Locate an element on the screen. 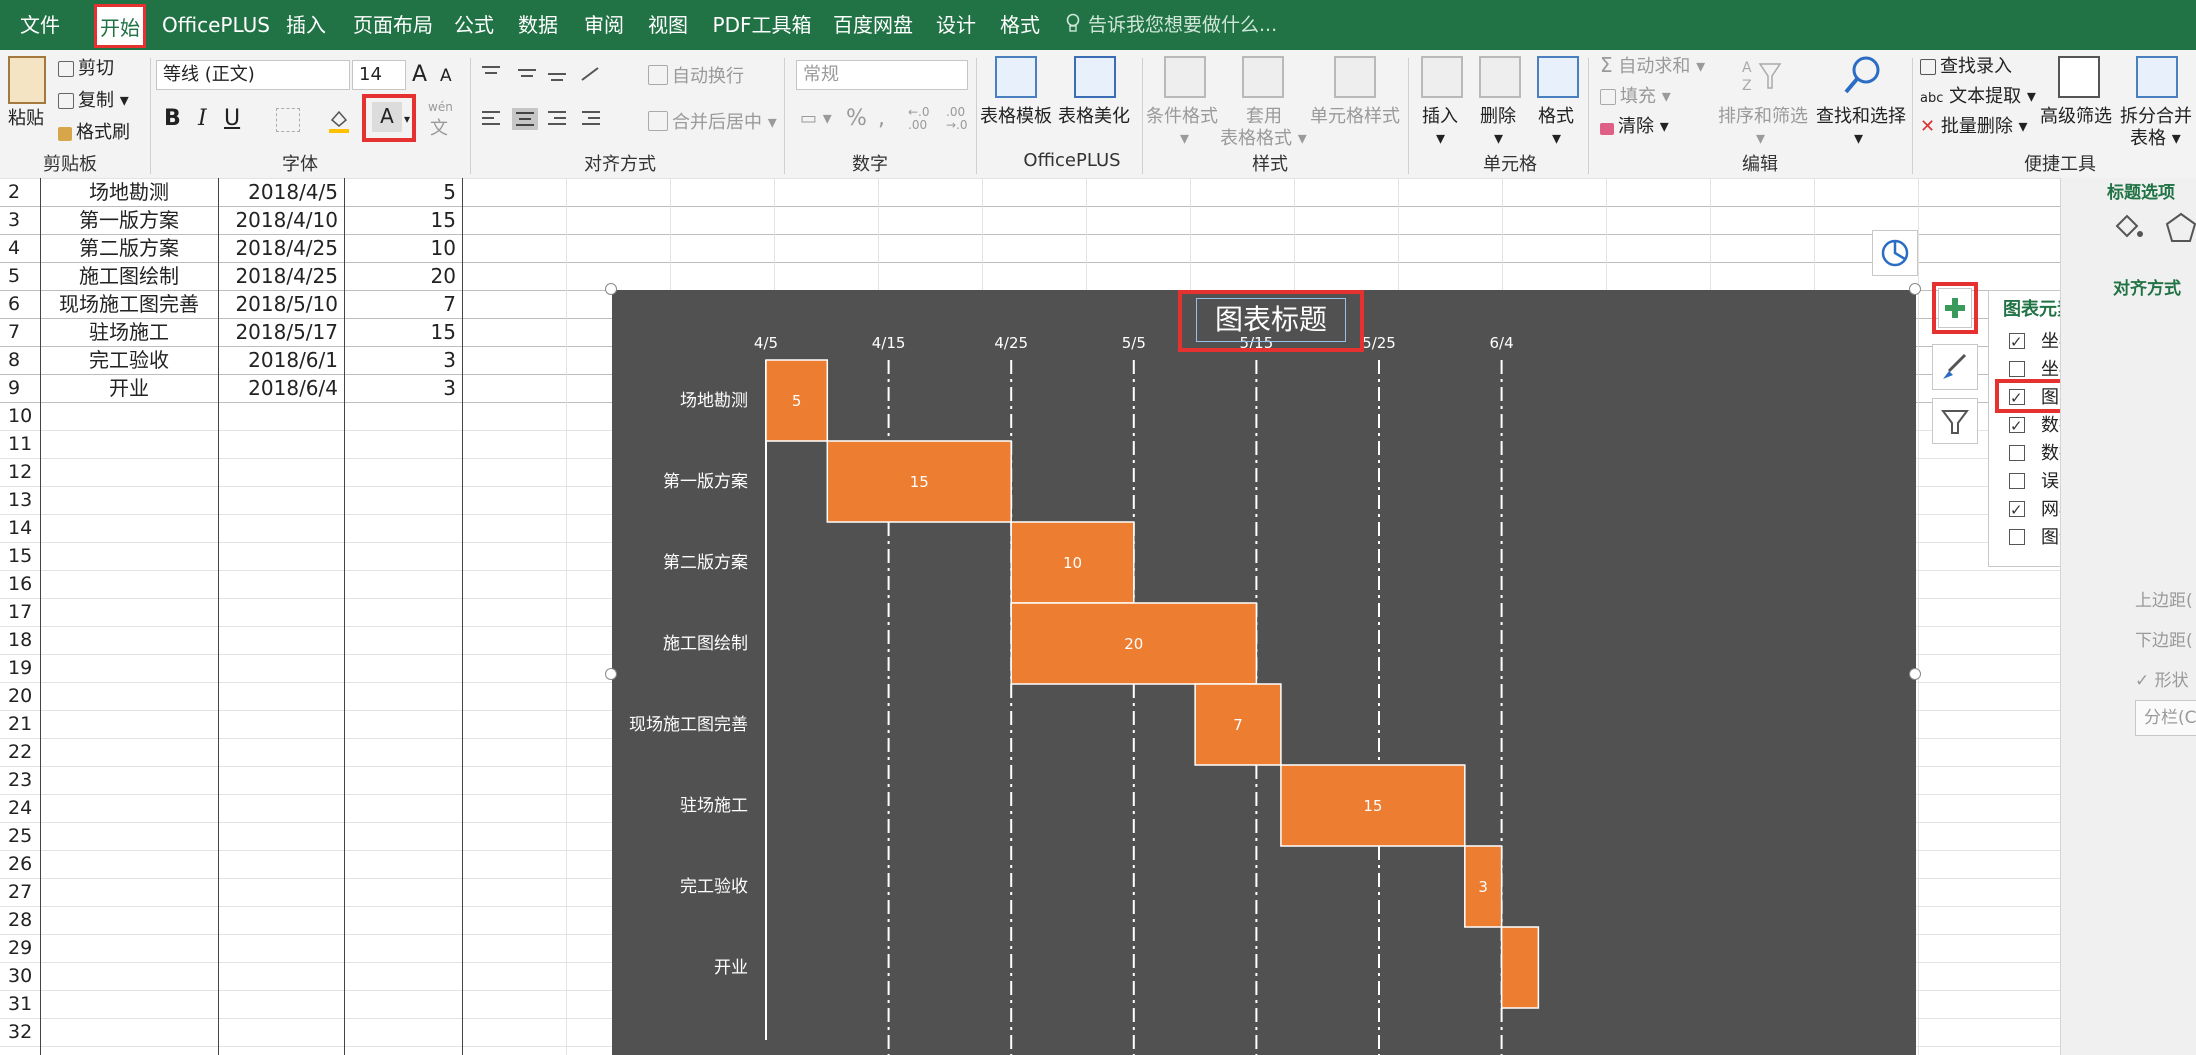 The width and height of the screenshot is (2196, 1055). cell-task: 现场施工图完善 is located at coordinates (129, 304).